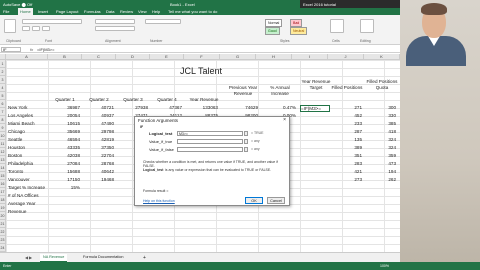 Image resolution: width=480 pixels, height=270 pixels. Describe the element at coordinates (46, 28) in the screenshot. I see `underline-button` at that location.